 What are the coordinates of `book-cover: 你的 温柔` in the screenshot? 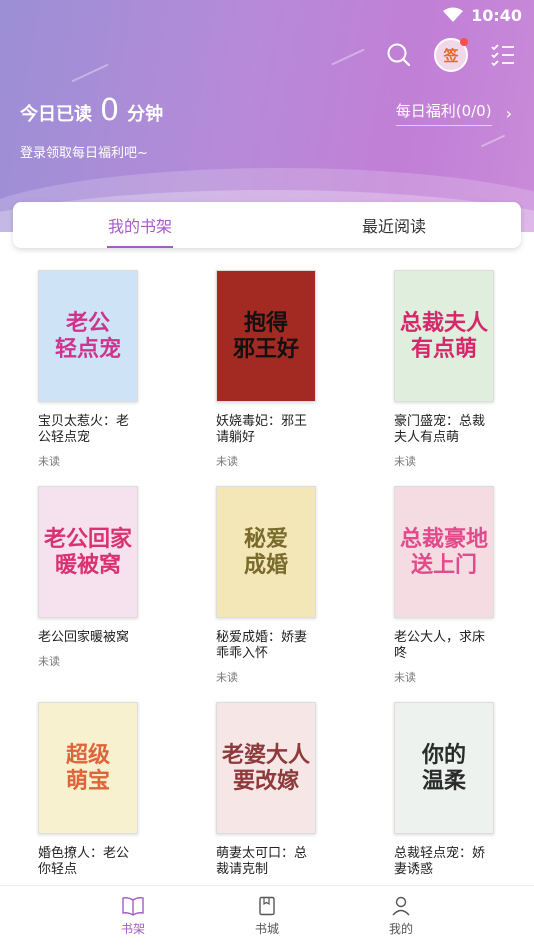 It's located at (444, 768).